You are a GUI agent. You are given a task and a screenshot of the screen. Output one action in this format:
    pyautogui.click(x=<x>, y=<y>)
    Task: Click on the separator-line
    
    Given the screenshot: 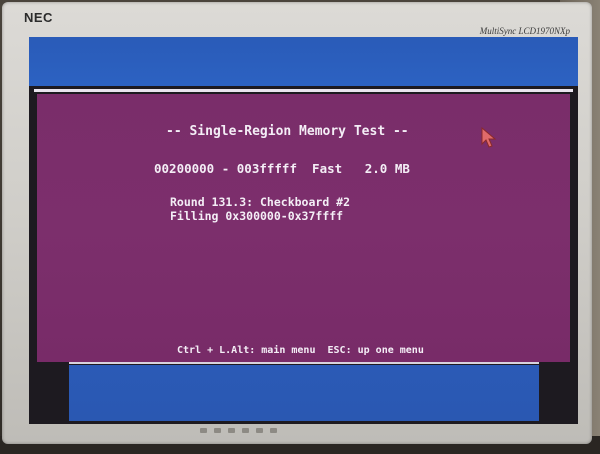 What is the action you would take?
    pyautogui.click(x=303, y=90)
    